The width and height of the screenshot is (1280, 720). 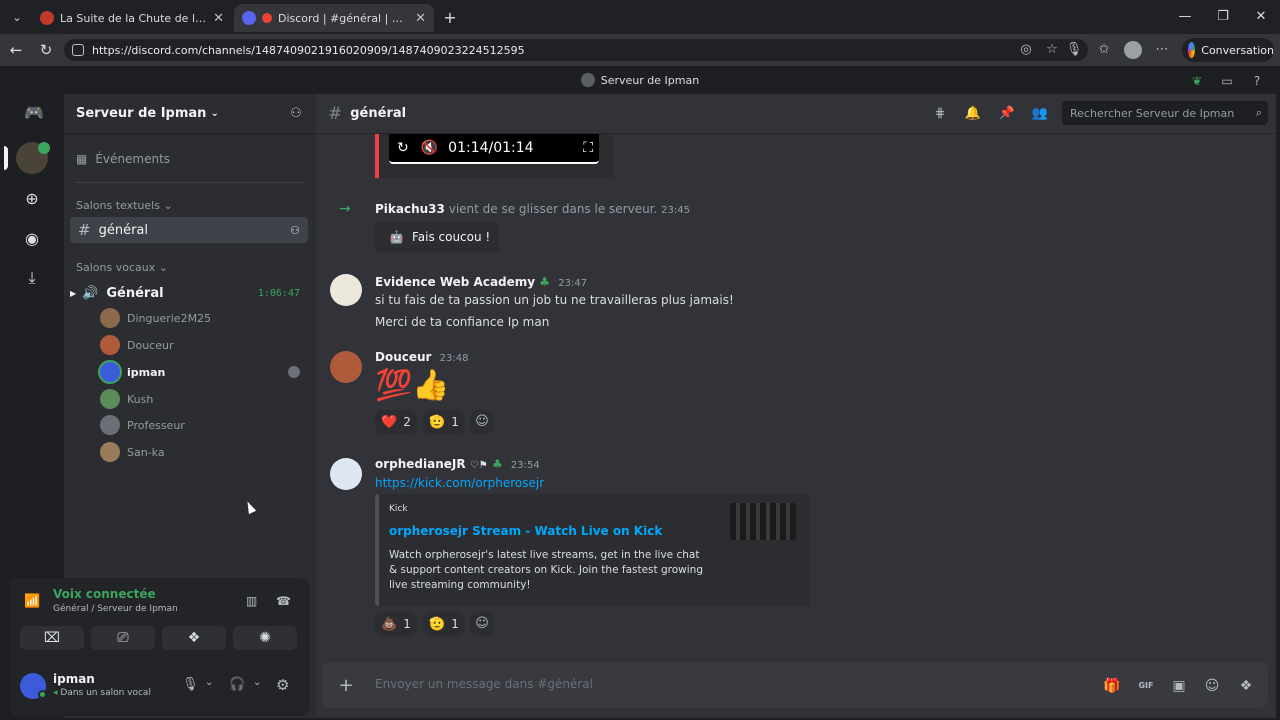 I want to click on help-icon: ?, so click(x=1257, y=81).